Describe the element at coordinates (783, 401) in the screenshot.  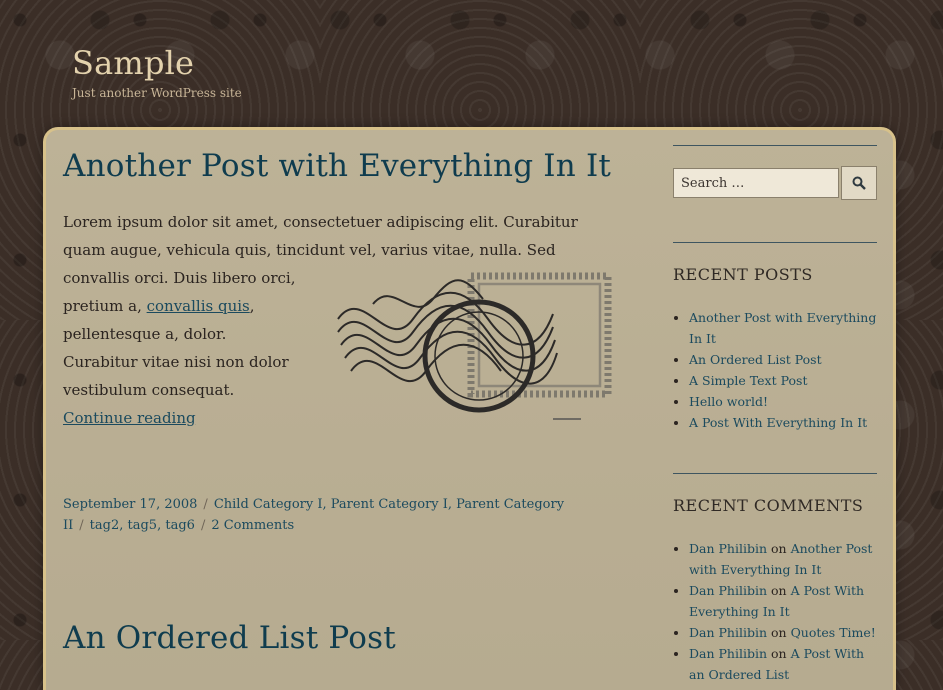
I see `list-item: Hello world!` at that location.